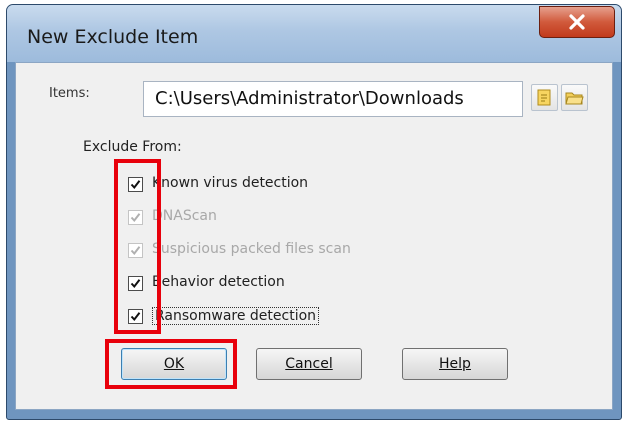 This screenshot has height=425, width=628. Describe the element at coordinates (132, 147) in the screenshot. I see `exclude-from-label: Exclude From:` at that location.